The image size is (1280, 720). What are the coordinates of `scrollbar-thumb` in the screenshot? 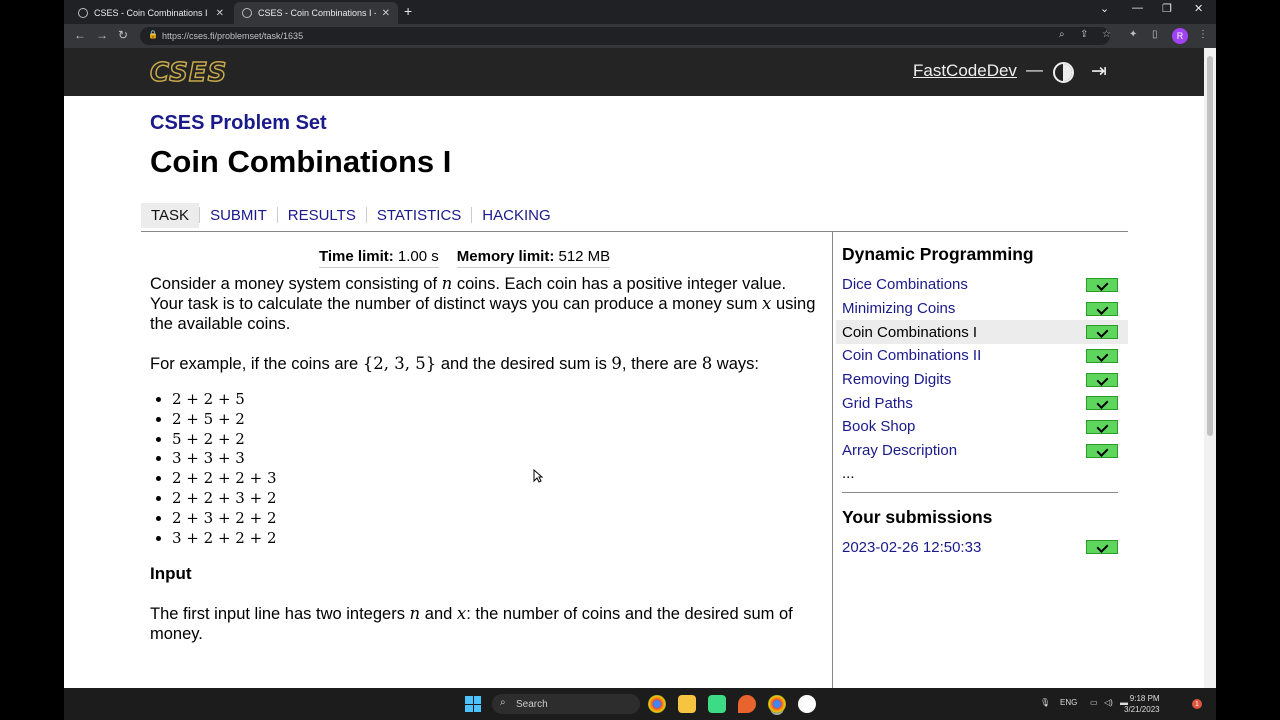 It's located at (1210, 246).